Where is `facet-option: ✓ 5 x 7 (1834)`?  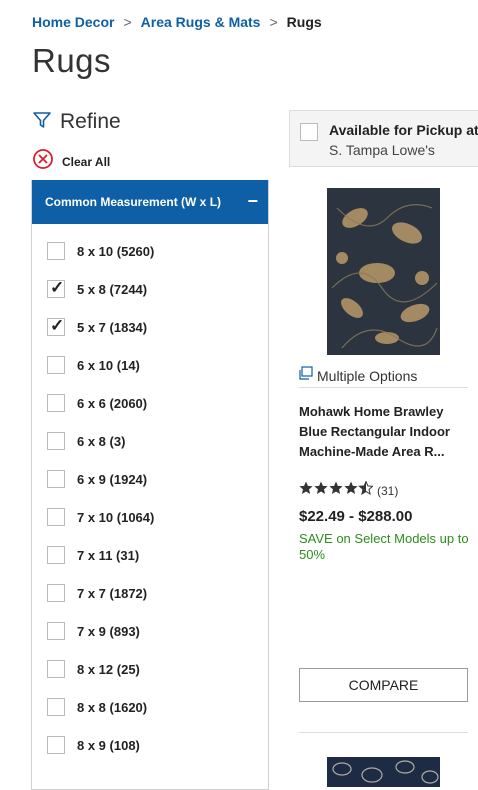 facet-option: ✓ 5 x 7 (1834) is located at coordinates (97, 326).